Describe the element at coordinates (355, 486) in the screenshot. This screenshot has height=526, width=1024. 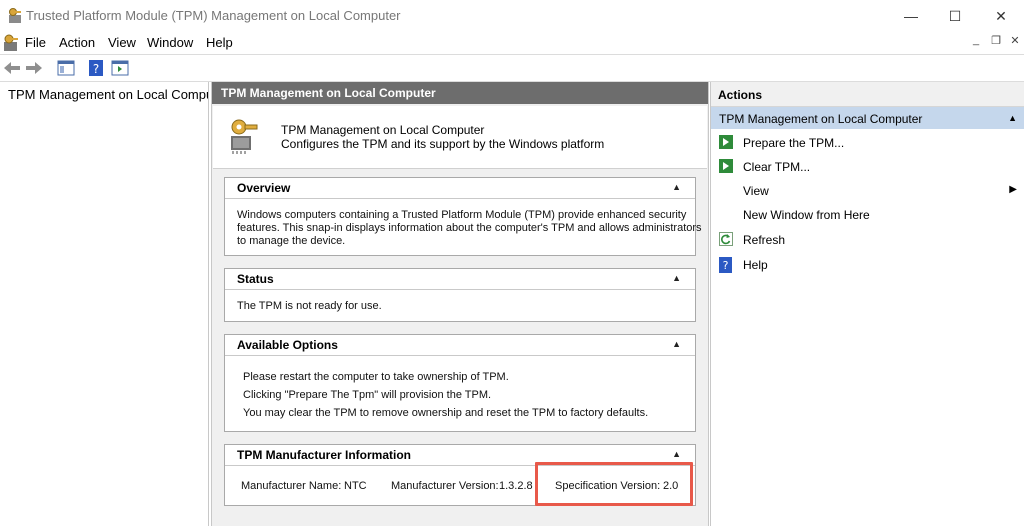
I see `manufacturer-name-value: NTC` at that location.